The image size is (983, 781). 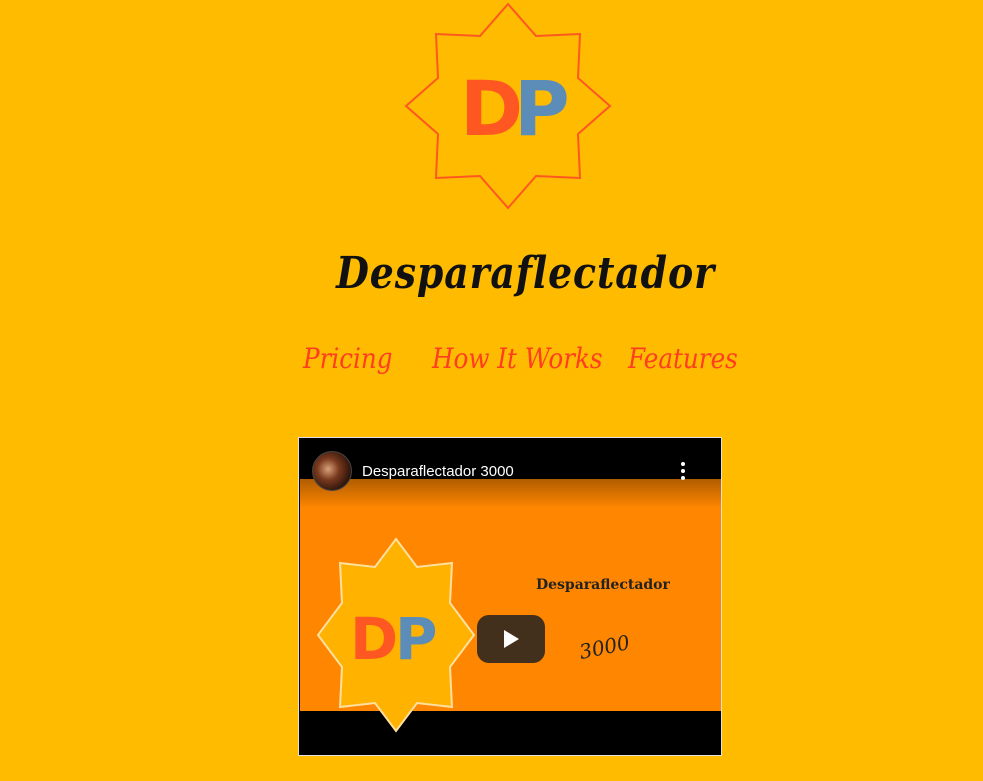 What do you see at coordinates (332, 471) in the screenshot?
I see `channel-avatar` at bounding box center [332, 471].